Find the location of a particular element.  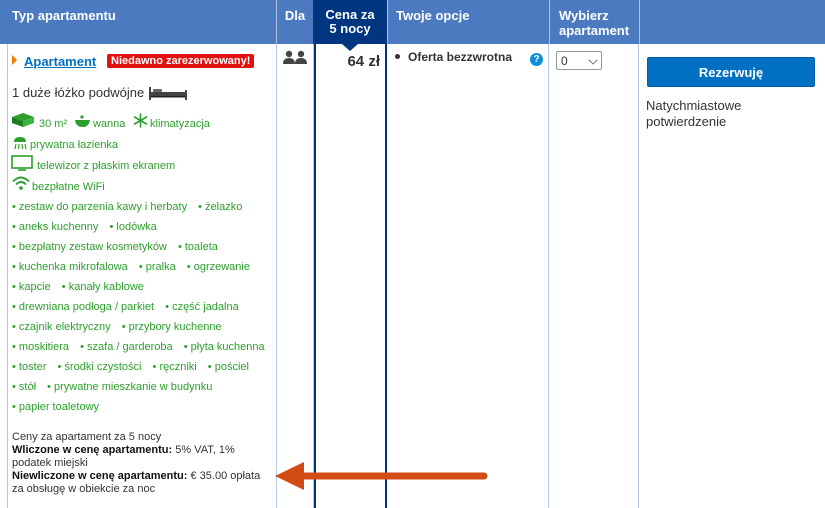

room-price: 64 zł is located at coordinates (363, 61).